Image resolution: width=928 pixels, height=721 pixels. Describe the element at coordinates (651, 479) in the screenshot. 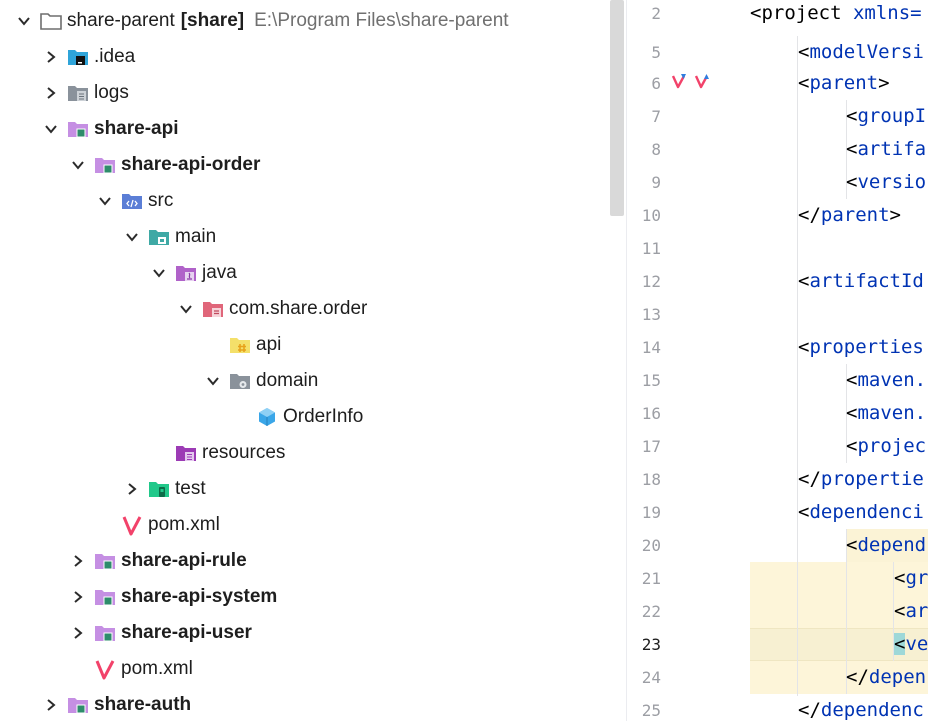

I see `line-number: 18` at that location.